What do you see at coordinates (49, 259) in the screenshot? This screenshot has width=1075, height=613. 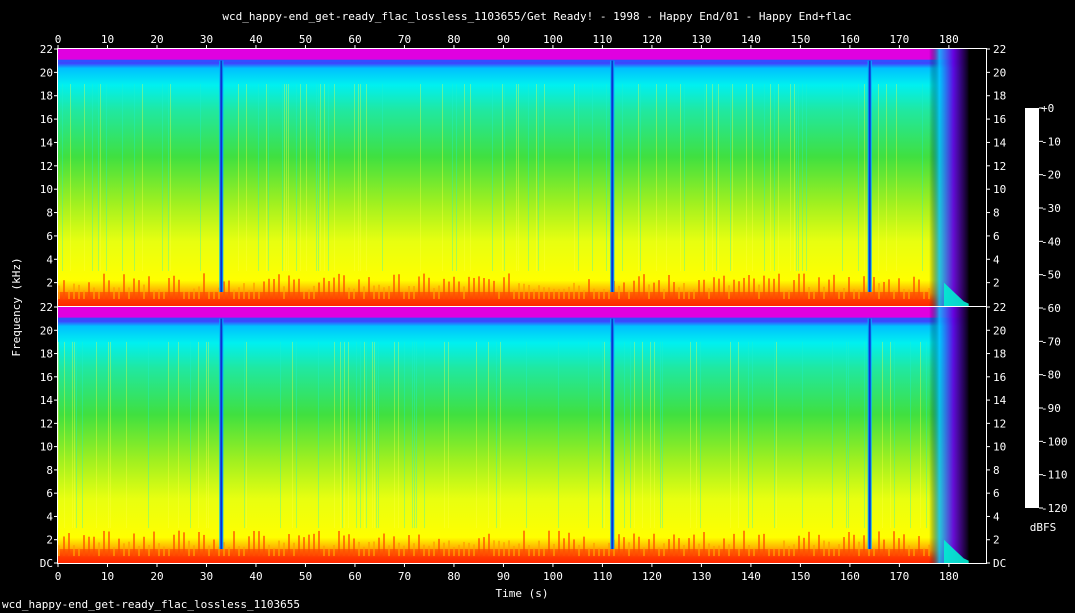 I see `y-tick-label-left: 4` at bounding box center [49, 259].